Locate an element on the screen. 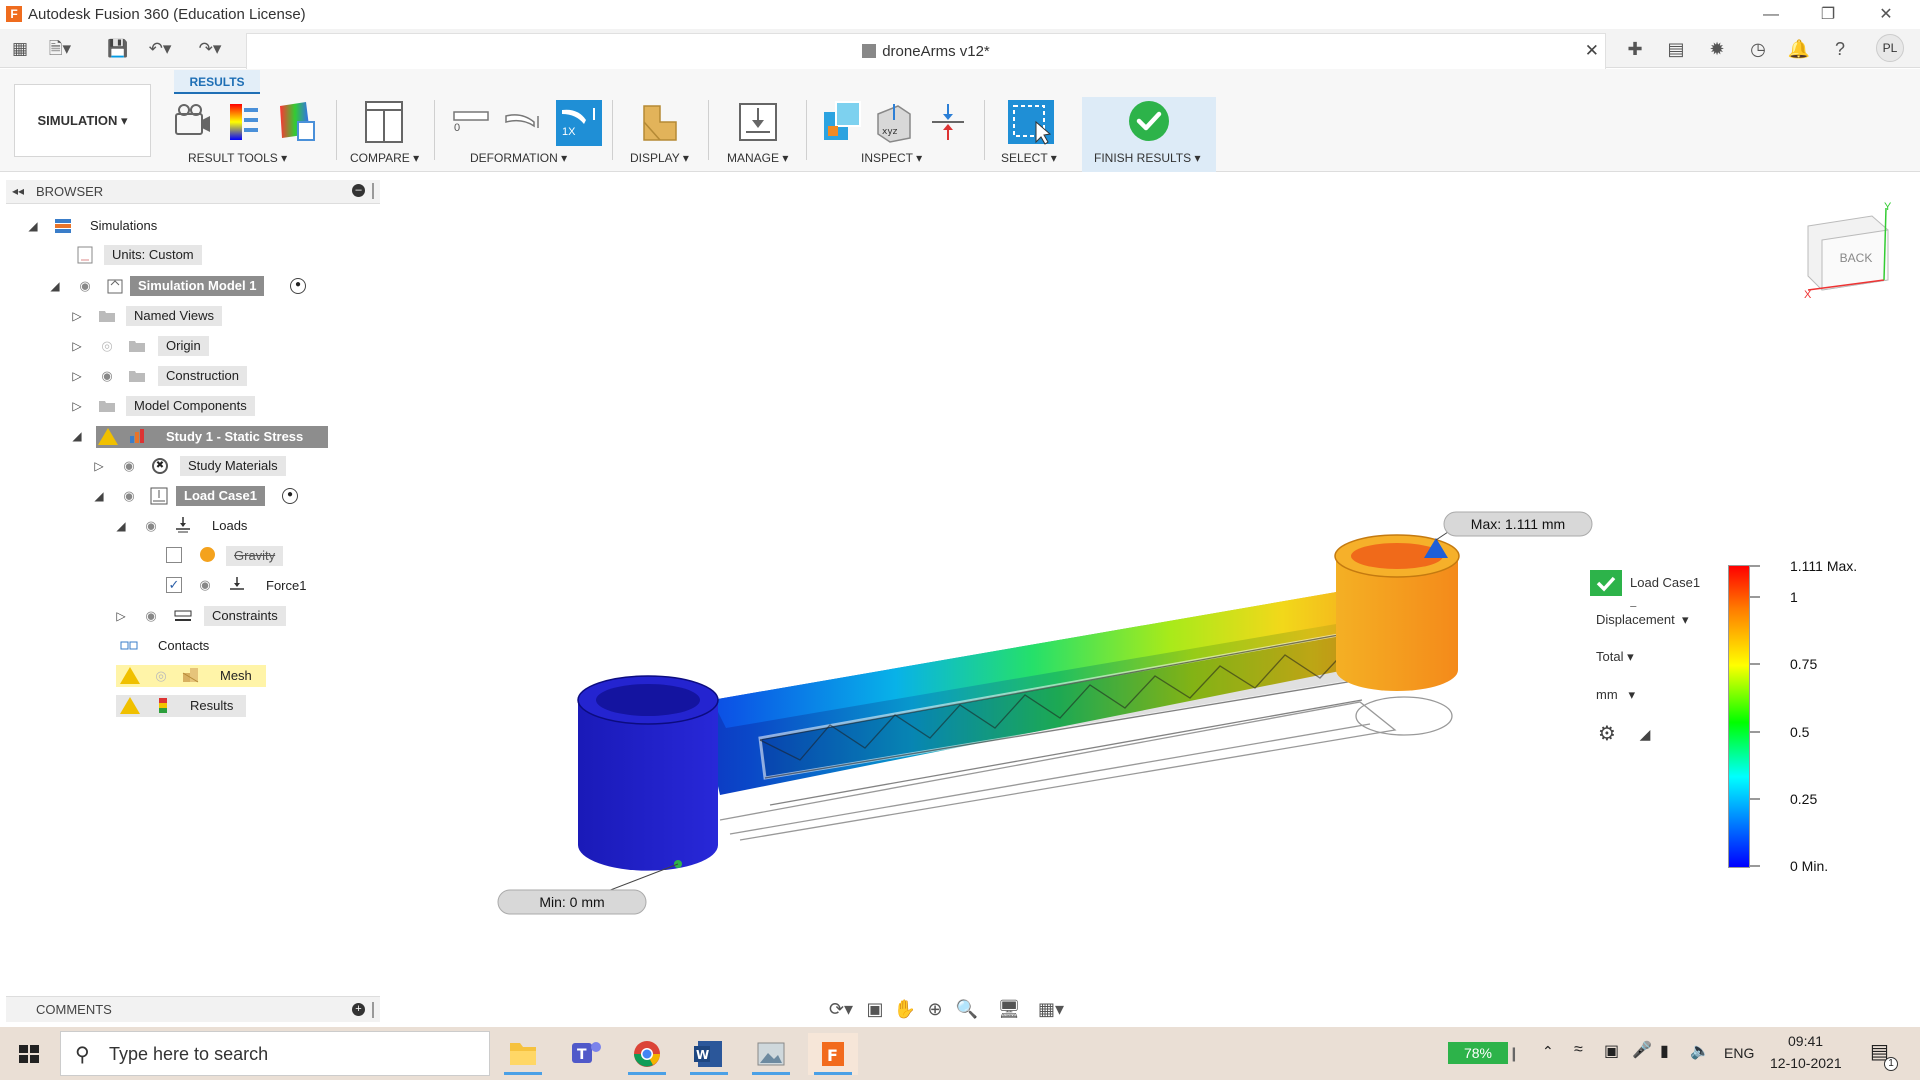 This screenshot has width=1920, height=1080. expand-loads: ◢ is located at coordinates (121, 526).